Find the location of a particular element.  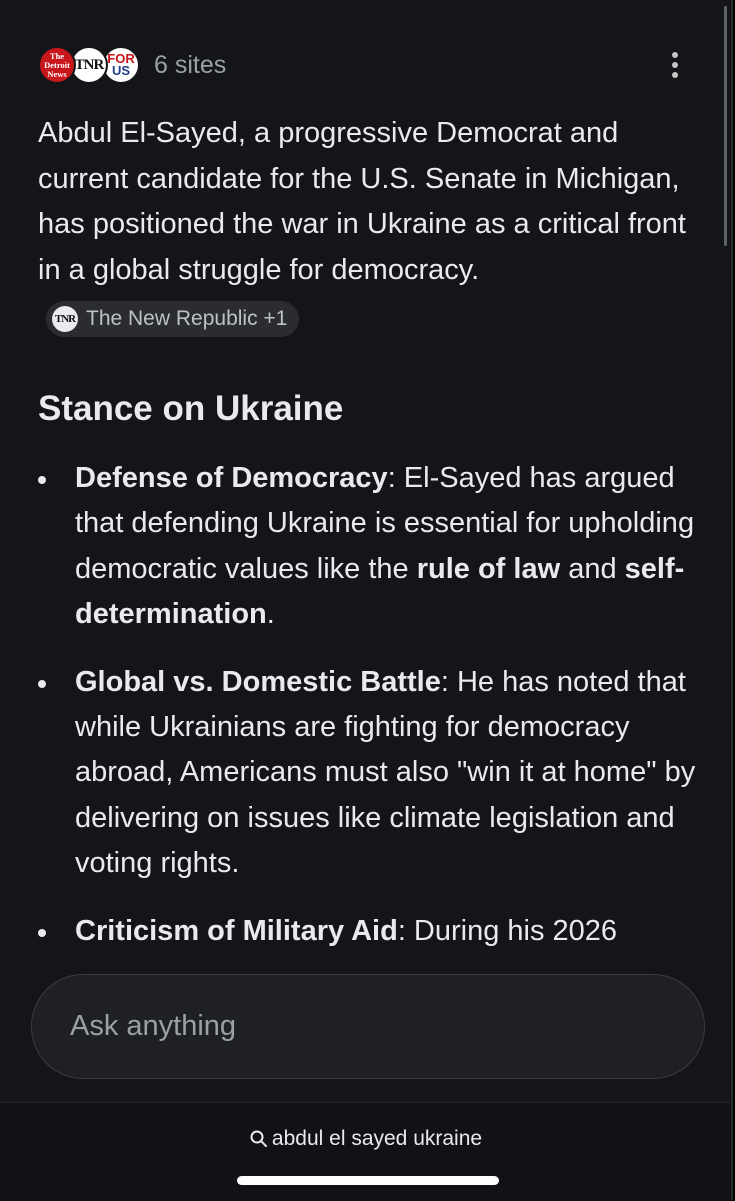

new-republic-chip-icon: TNR is located at coordinates (65, 319).